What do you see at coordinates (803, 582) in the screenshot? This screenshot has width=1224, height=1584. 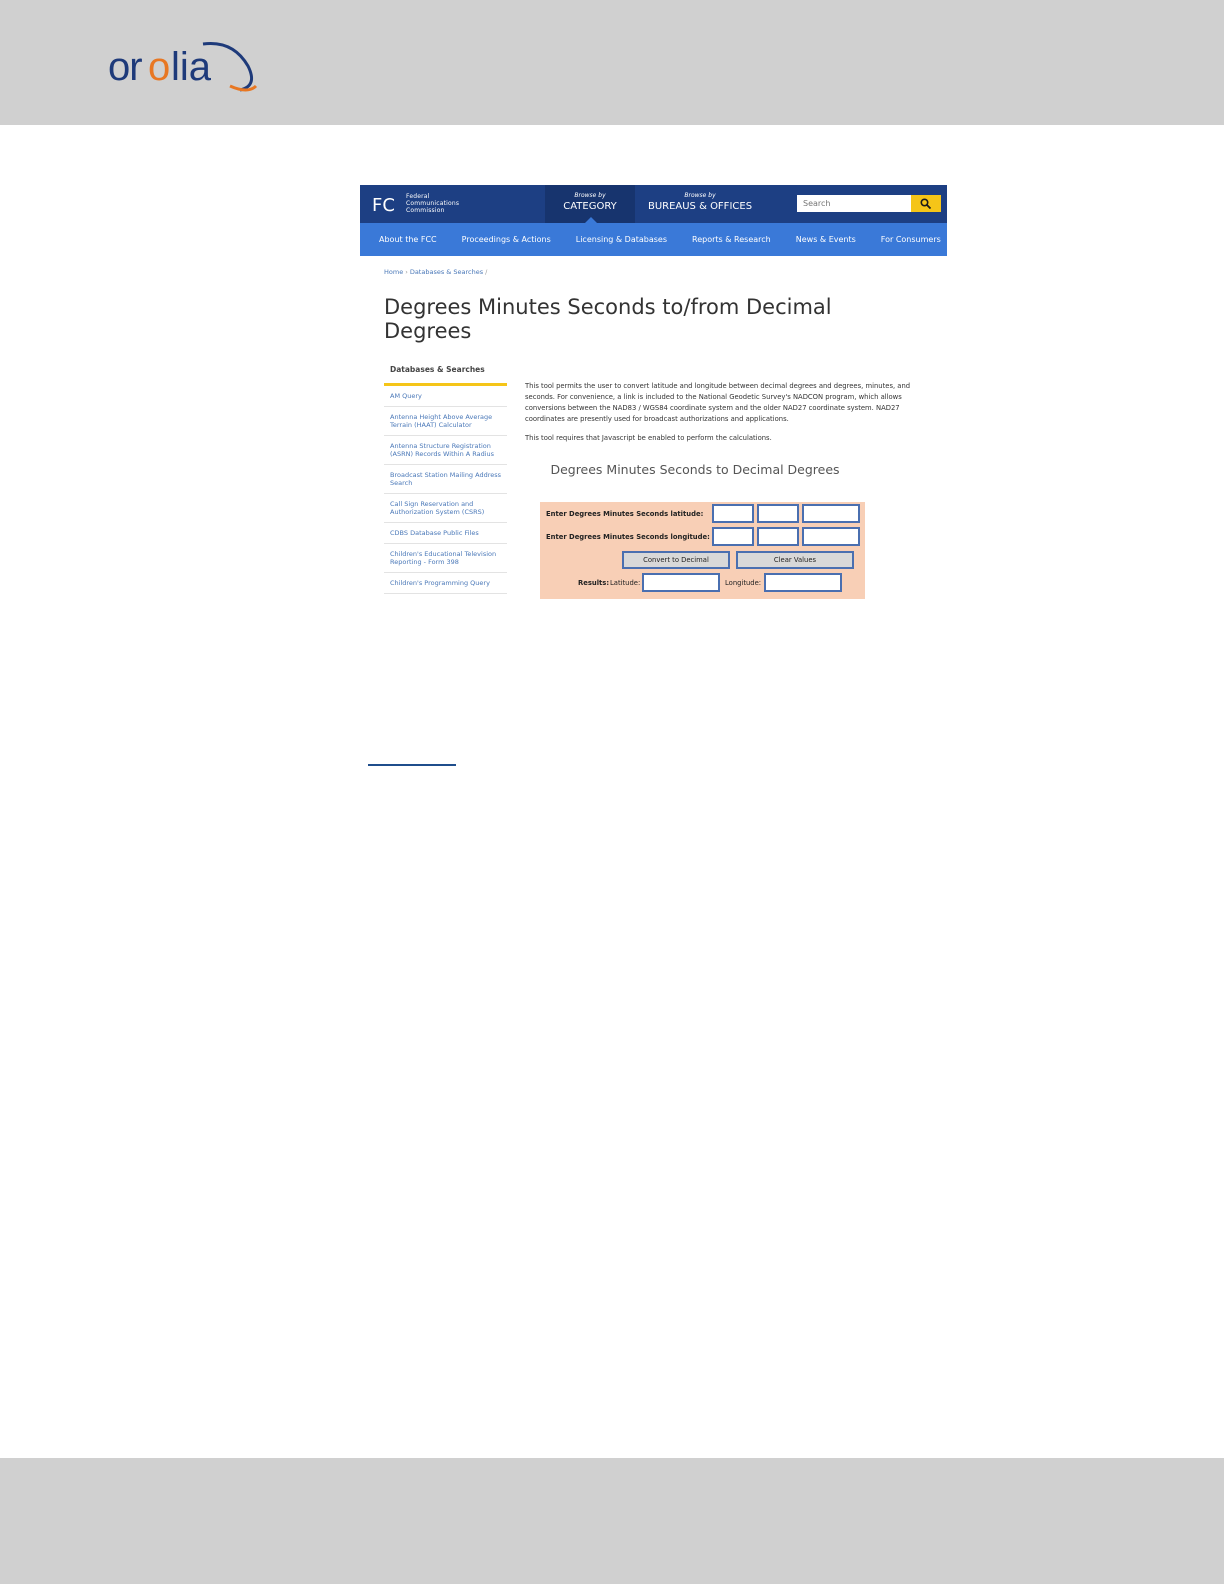 I see `result-longitude-field` at bounding box center [803, 582].